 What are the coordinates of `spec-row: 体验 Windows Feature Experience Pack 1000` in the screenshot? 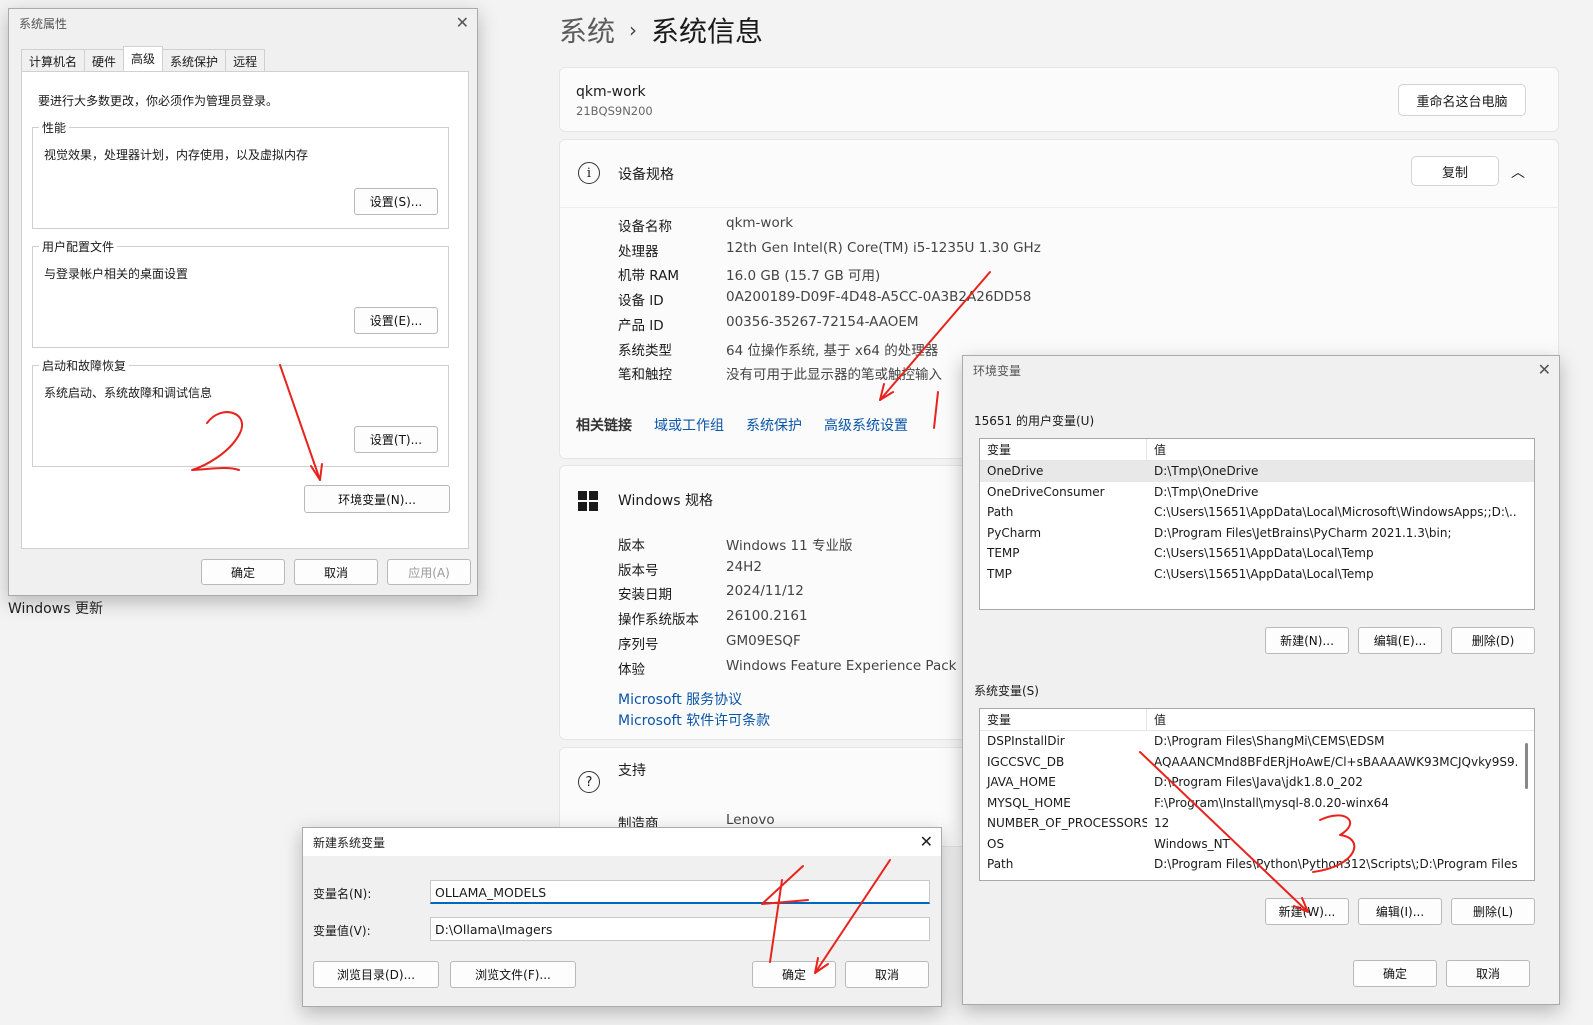 It's located at (806, 668).